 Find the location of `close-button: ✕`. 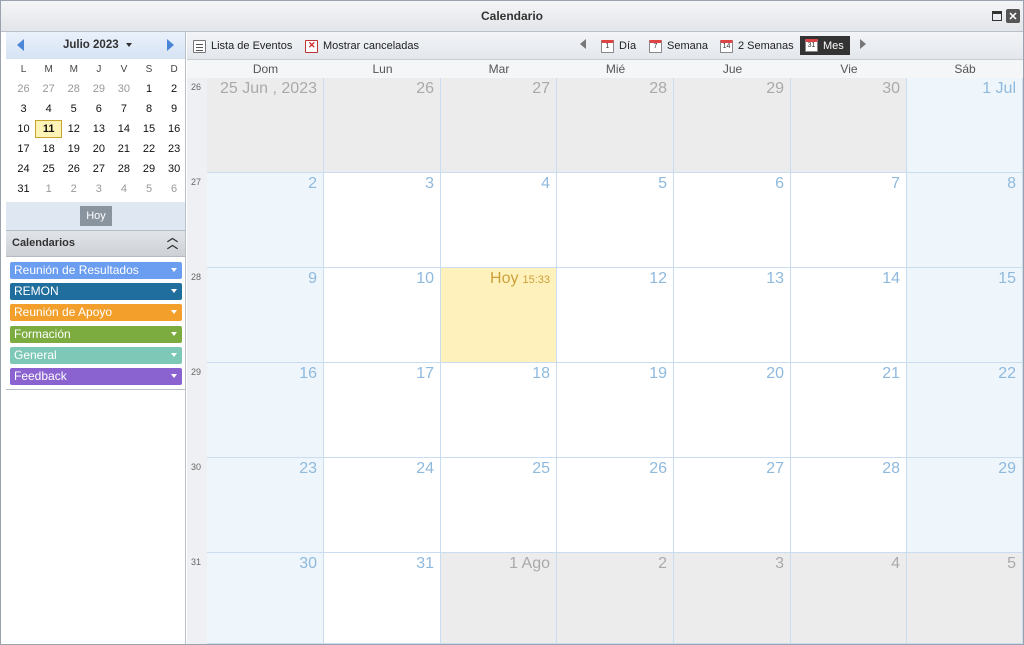

close-button: ✕ is located at coordinates (1013, 16).